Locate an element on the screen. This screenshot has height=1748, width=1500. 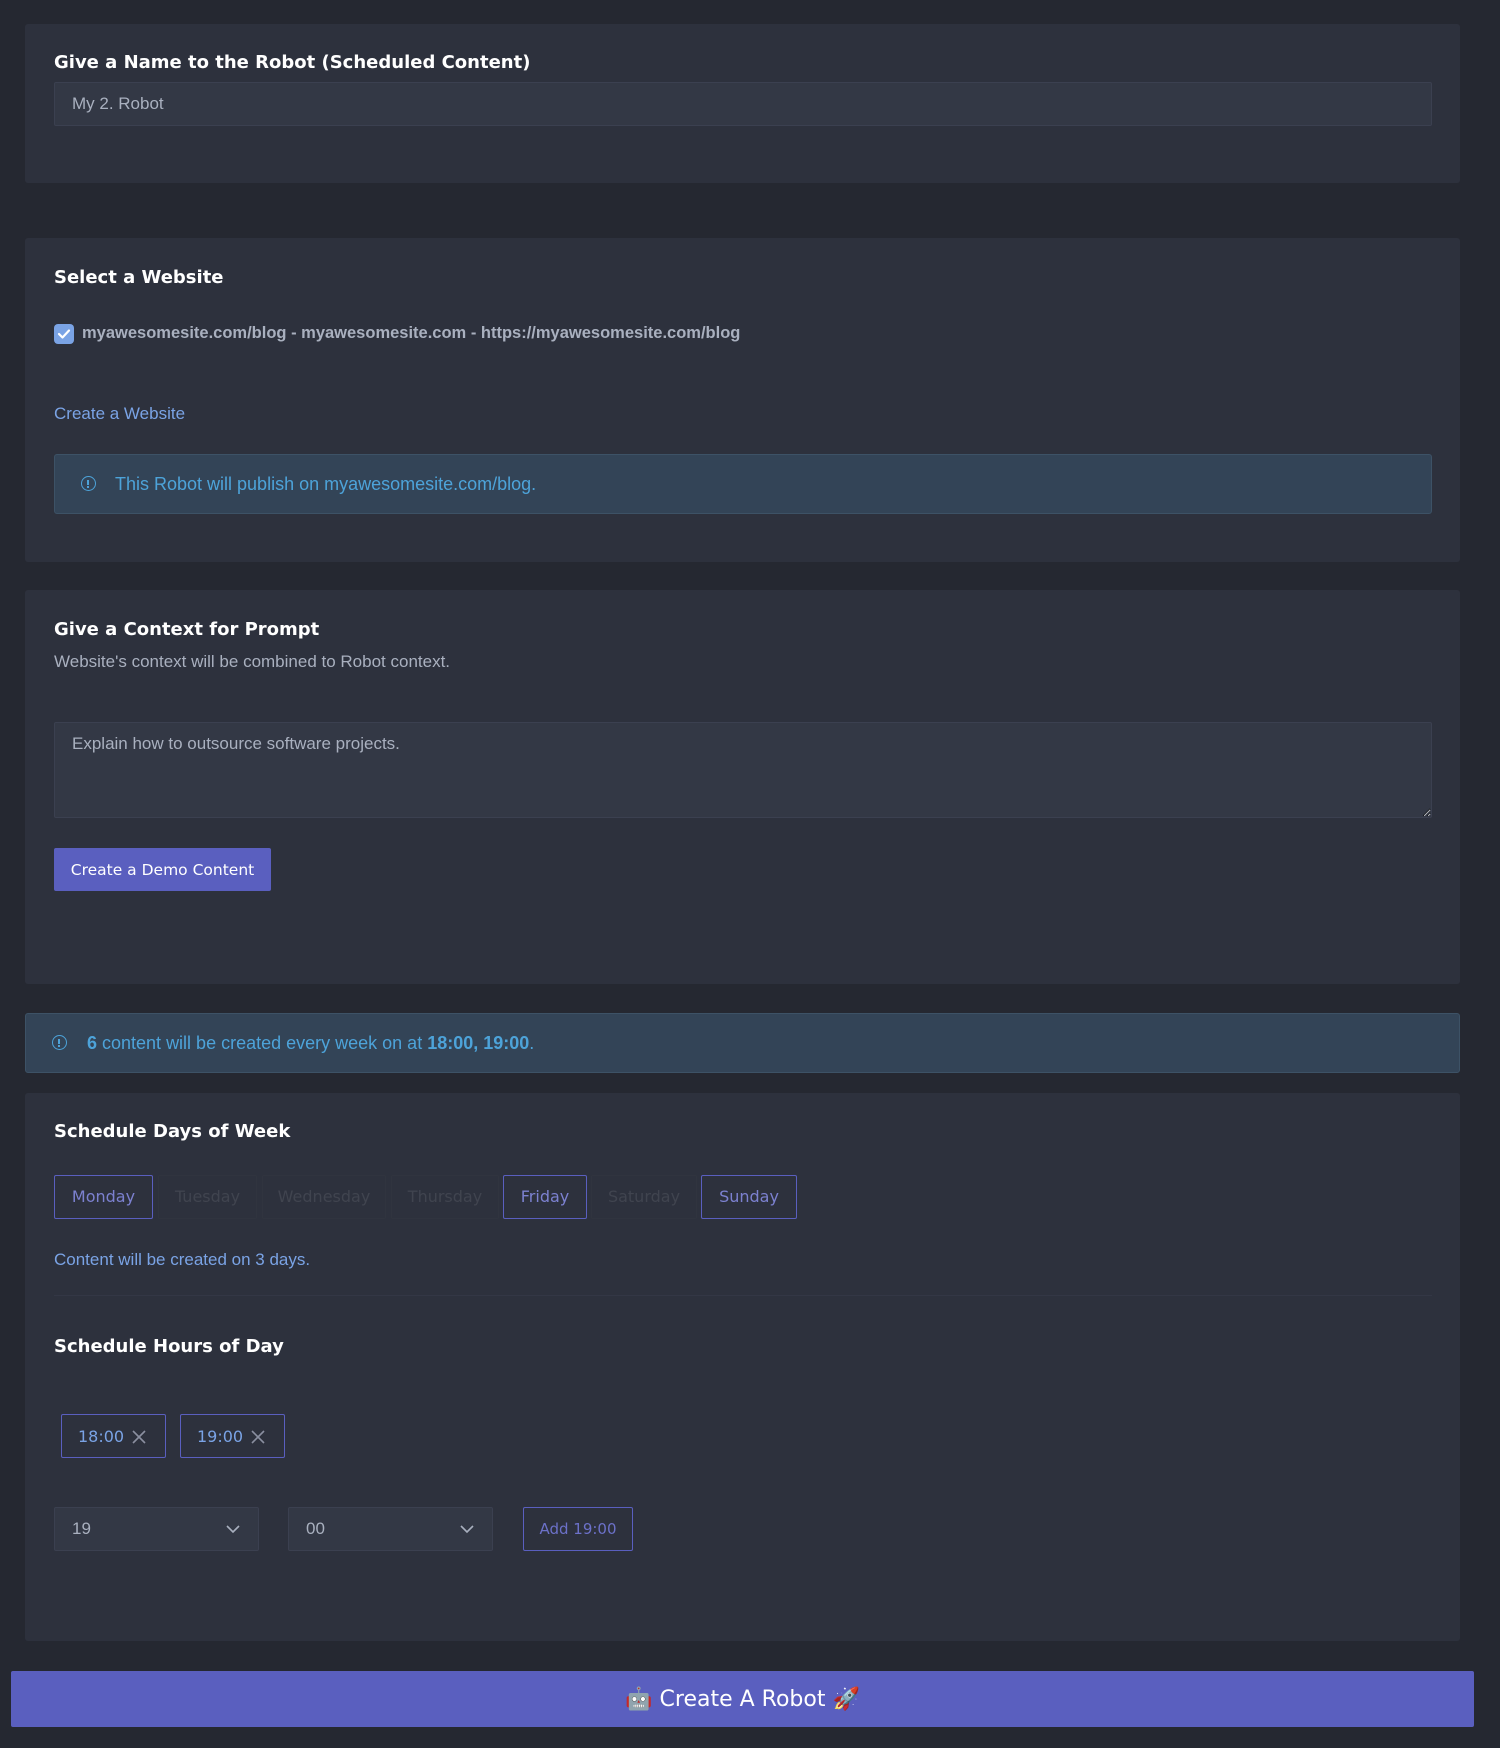
hour-chip: 19:00 is located at coordinates (232, 1436).